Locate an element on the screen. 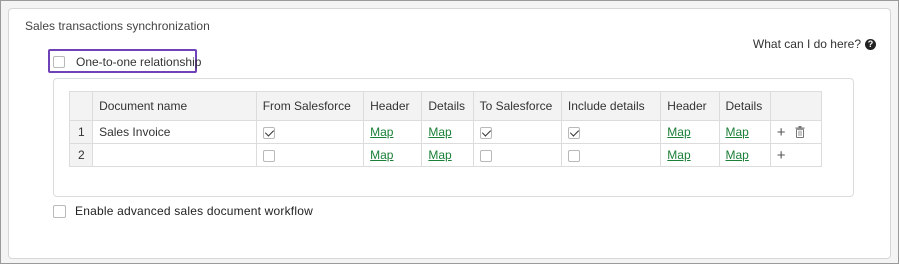 This screenshot has height=264, width=899. one-to-one-label: One-to-one relationship is located at coordinates (139, 62).